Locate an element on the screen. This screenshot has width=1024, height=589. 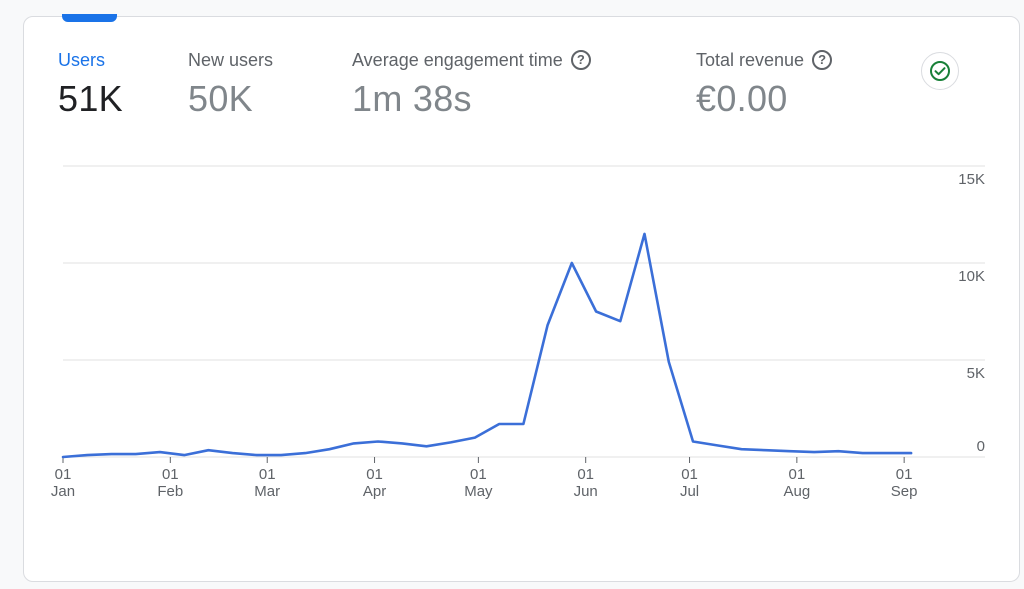
x-tick-label: 01 Jan is located at coordinates (63, 483).